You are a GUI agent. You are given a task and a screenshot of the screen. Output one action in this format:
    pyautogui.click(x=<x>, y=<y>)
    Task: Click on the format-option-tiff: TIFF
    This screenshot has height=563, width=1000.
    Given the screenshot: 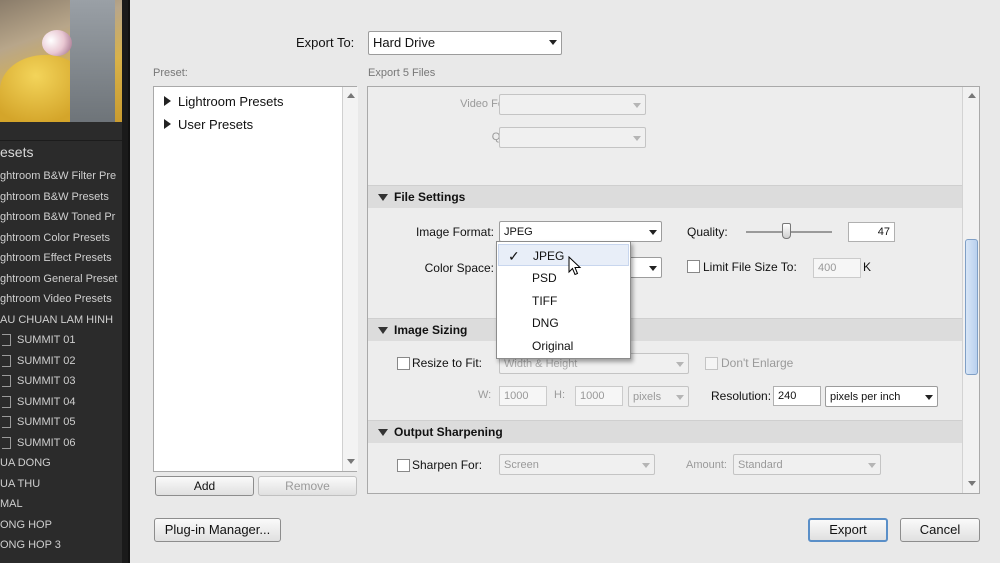 What is the action you would take?
    pyautogui.click(x=563, y=301)
    